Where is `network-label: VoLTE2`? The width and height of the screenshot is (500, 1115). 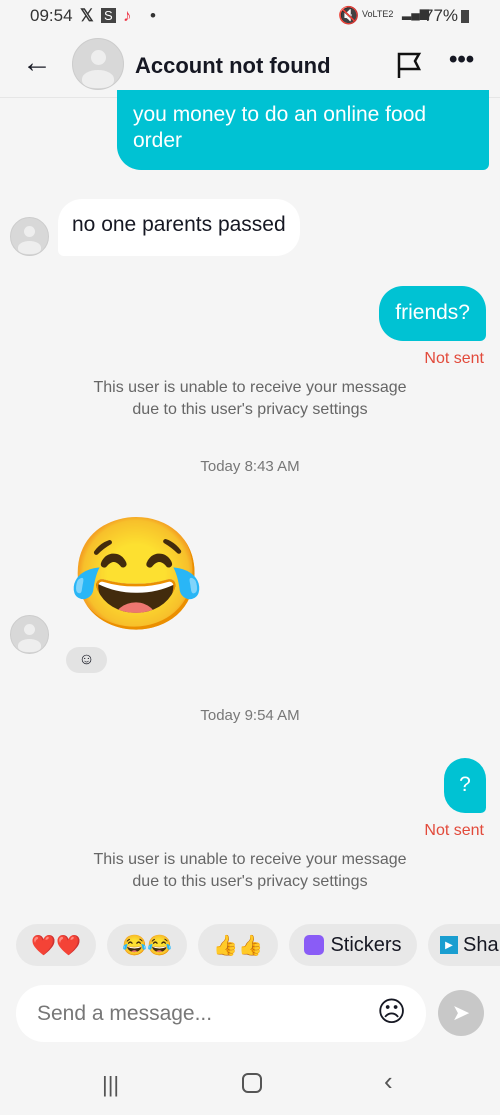
network-label: VoLTE2 is located at coordinates (378, 14).